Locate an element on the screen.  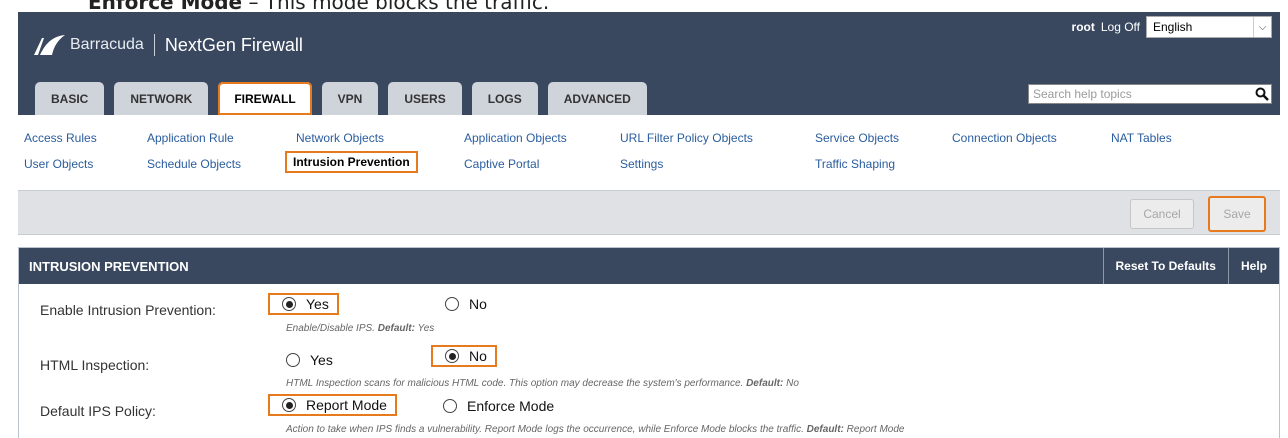
subnav-intrusion-prevention: Intrusion Prevention is located at coordinates (351, 162).